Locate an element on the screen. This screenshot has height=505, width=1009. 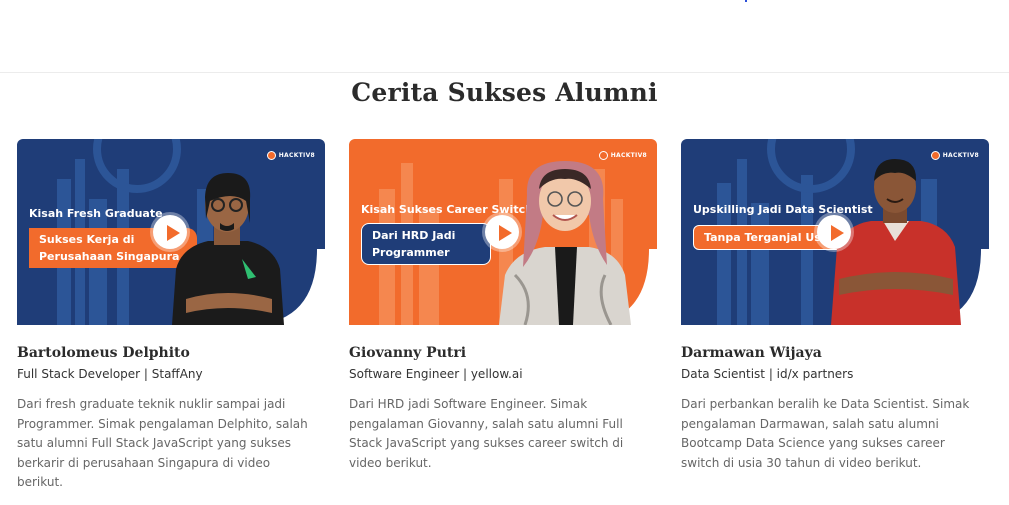
brand-name: HACKTIV8 is located at coordinates (296, 155).